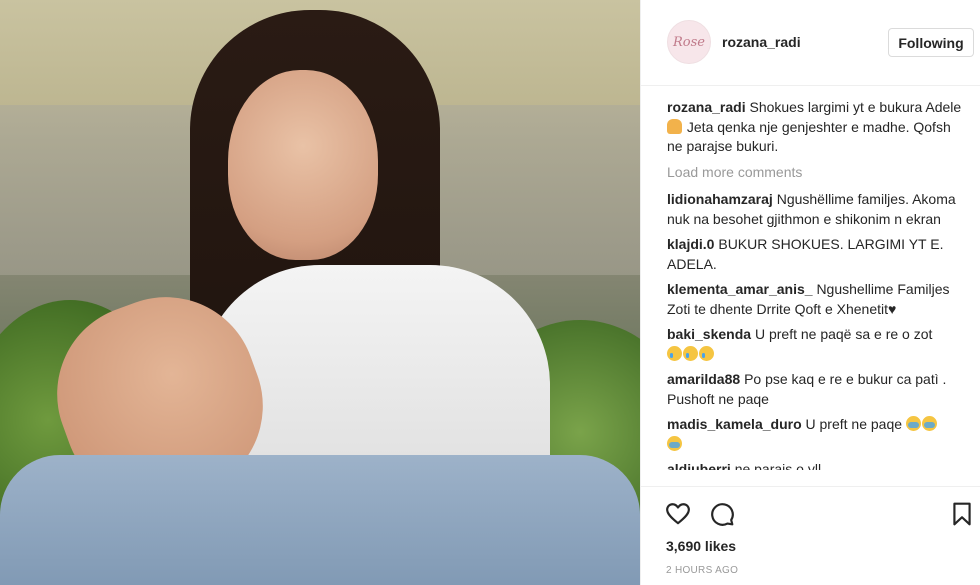  I want to click on avatar: Rose, so click(689, 42).